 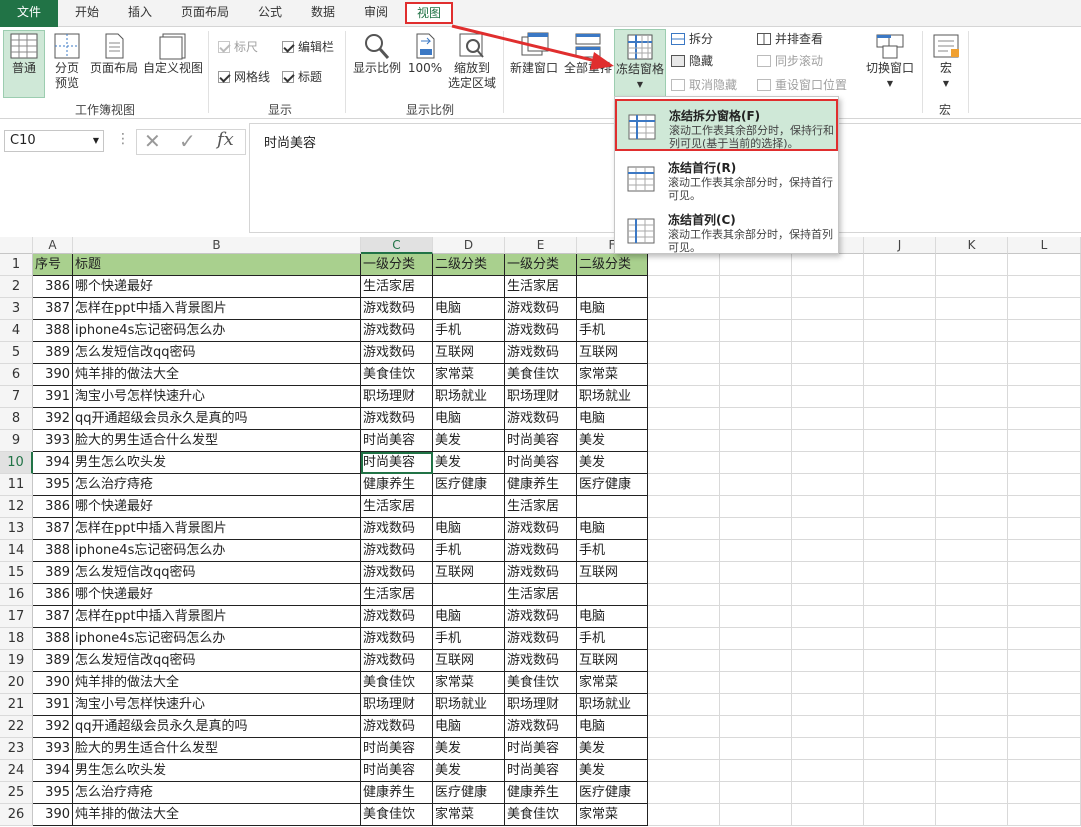 What do you see at coordinates (16, 661) in the screenshot?
I see `row-header: 19` at bounding box center [16, 661].